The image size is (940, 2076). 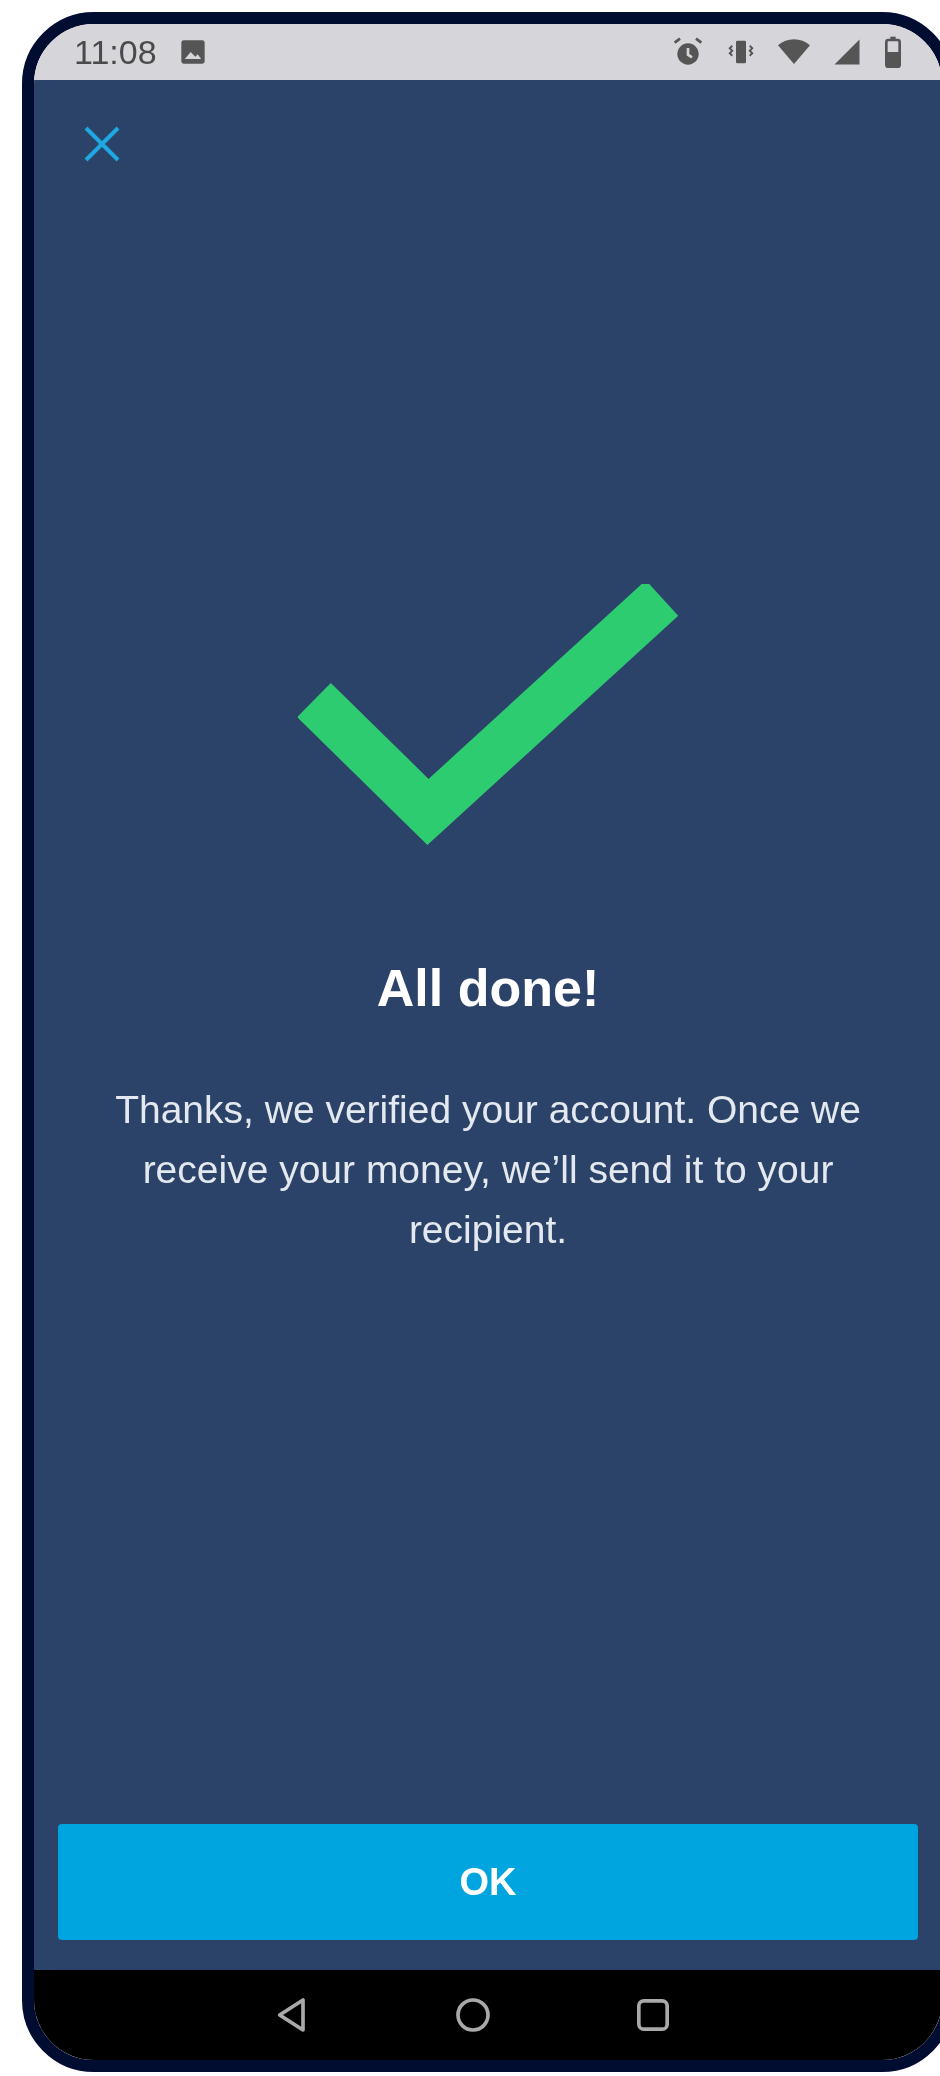 I want to click on battery-icon, so click(x=893, y=52).